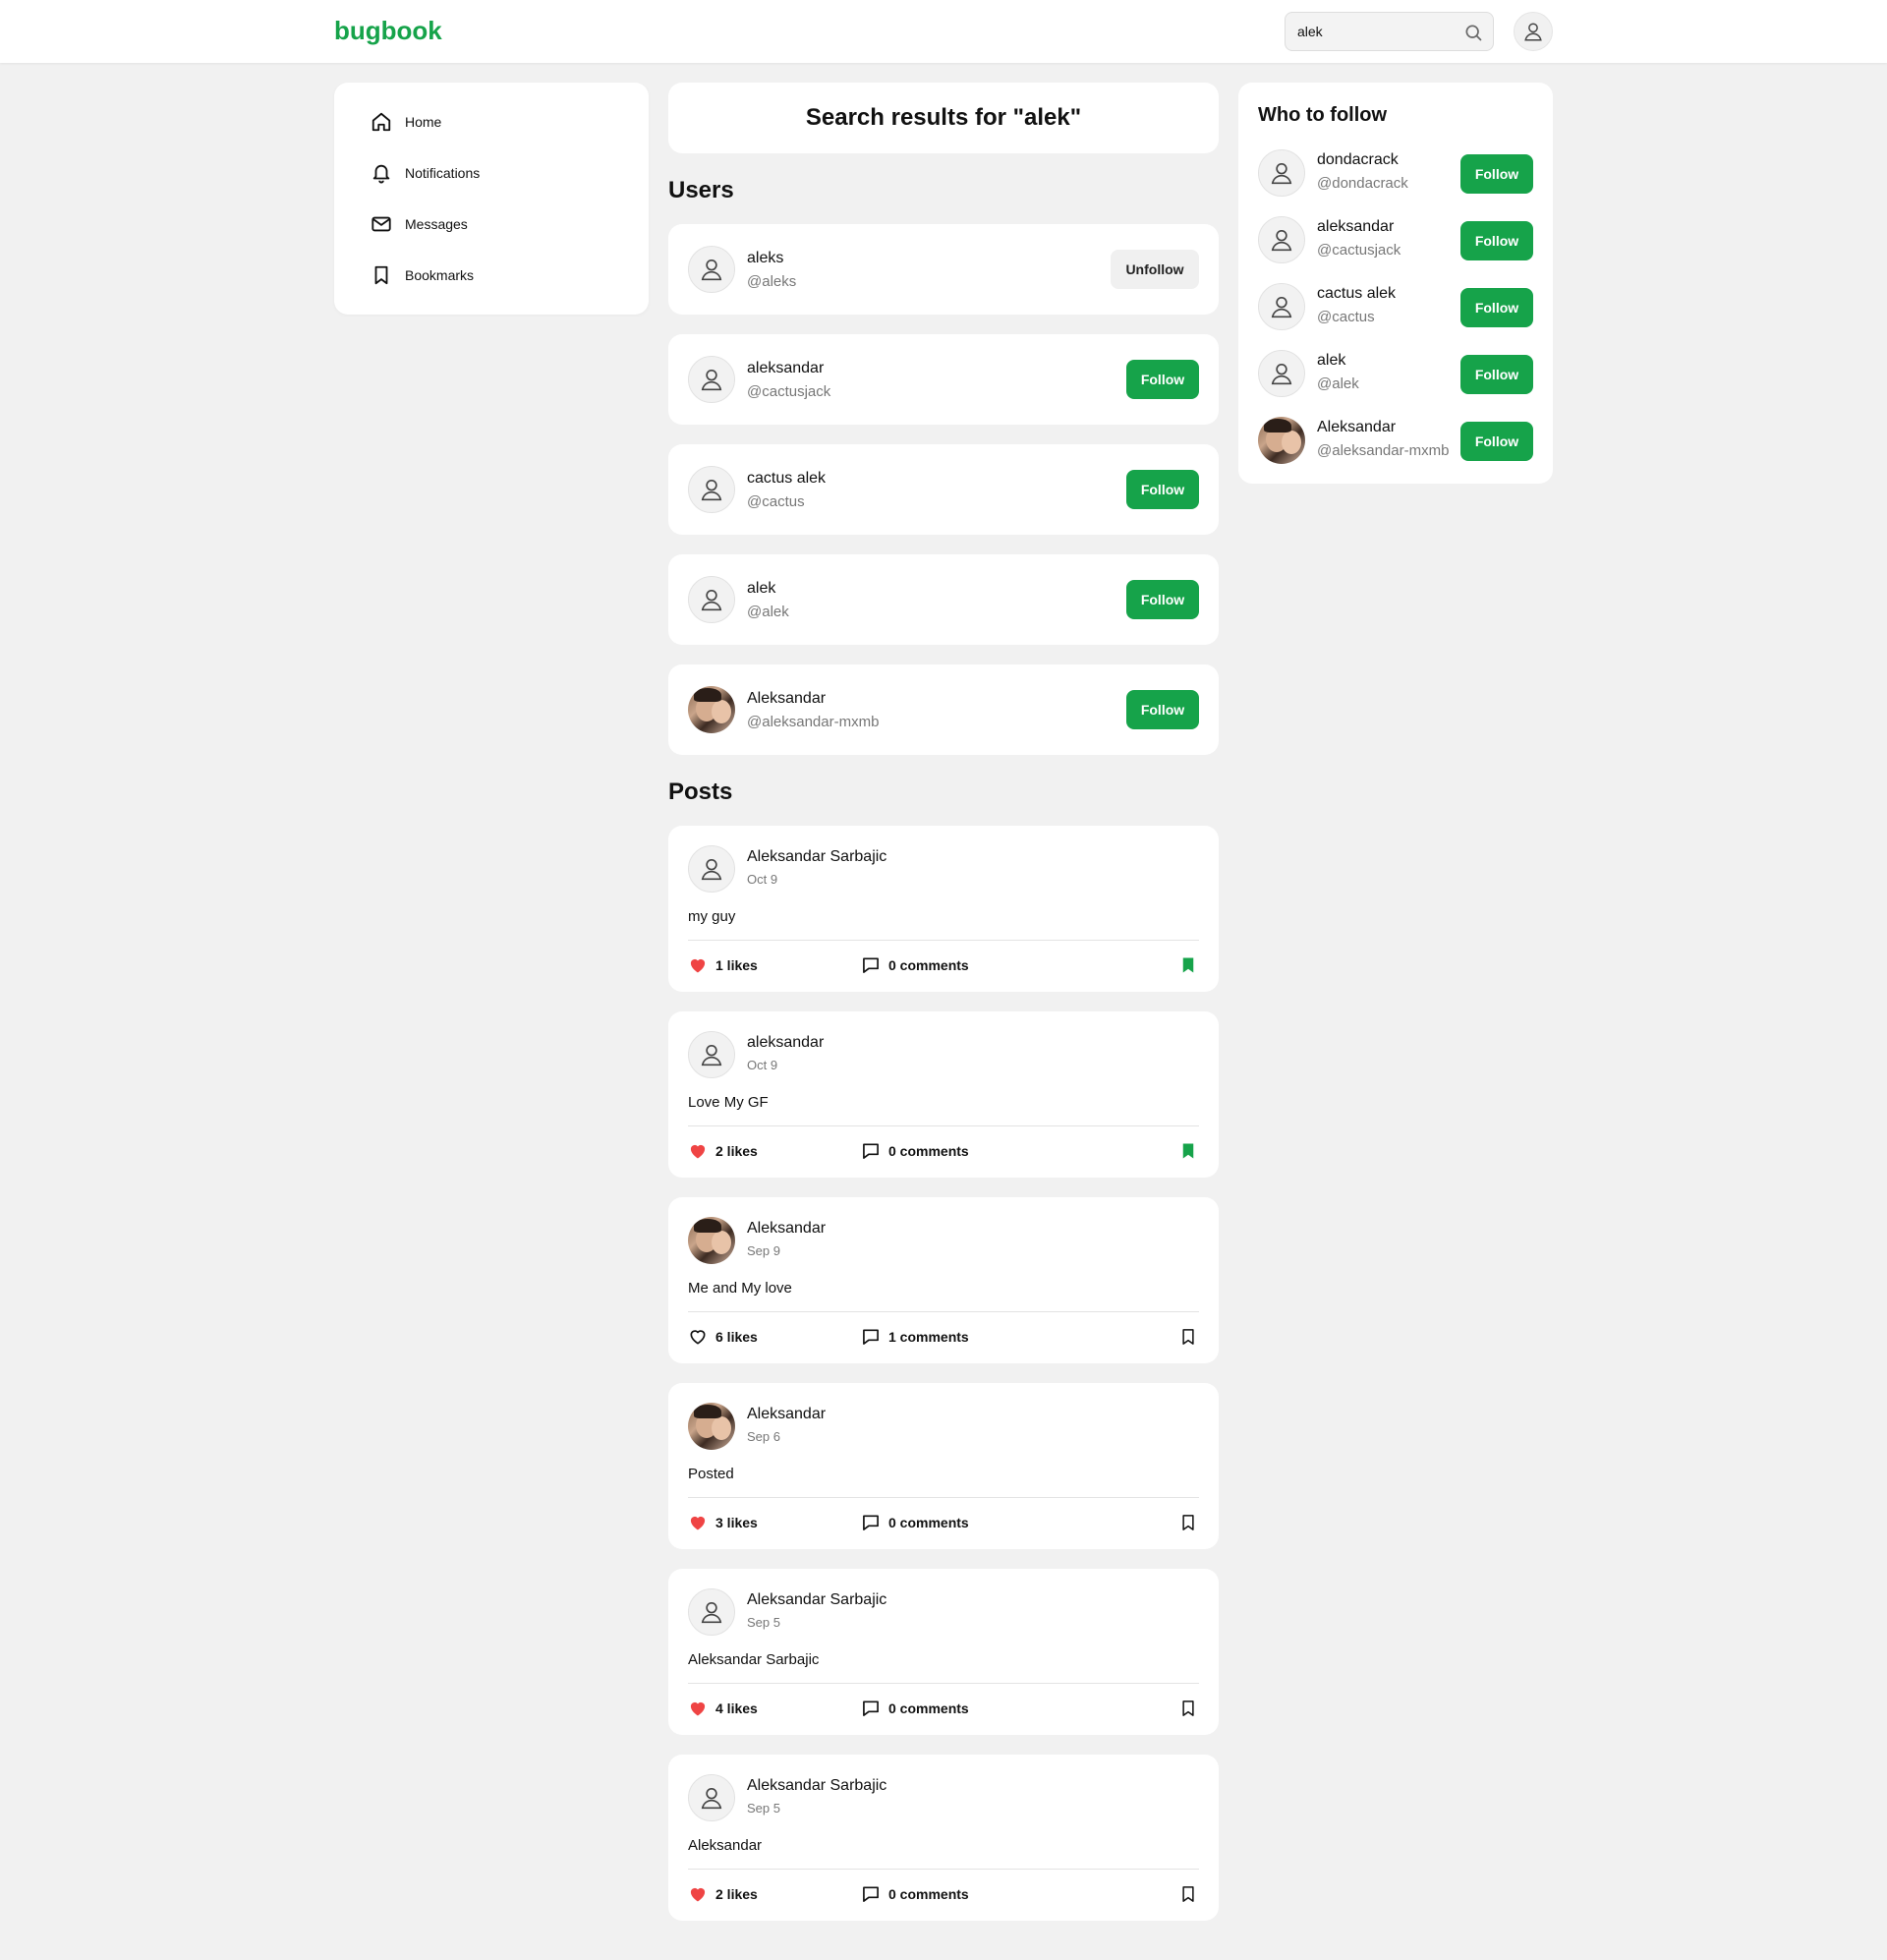 The image size is (1887, 1960). What do you see at coordinates (943, 710) in the screenshot?
I see `user-result-card: Aleksandar @aleksandar-mxmb Follow` at bounding box center [943, 710].